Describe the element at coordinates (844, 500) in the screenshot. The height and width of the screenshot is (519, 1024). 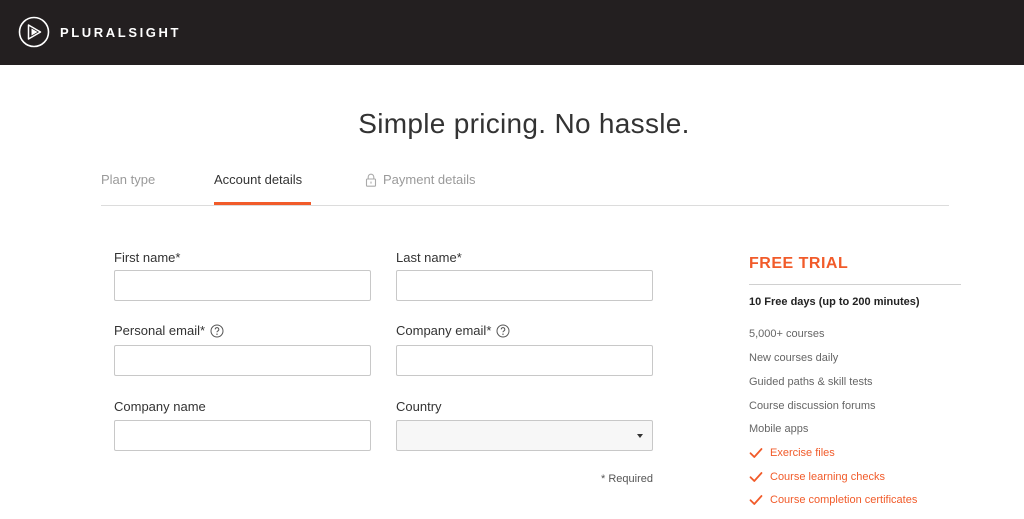
I see `extra-feature-label: Course completion certificates` at that location.